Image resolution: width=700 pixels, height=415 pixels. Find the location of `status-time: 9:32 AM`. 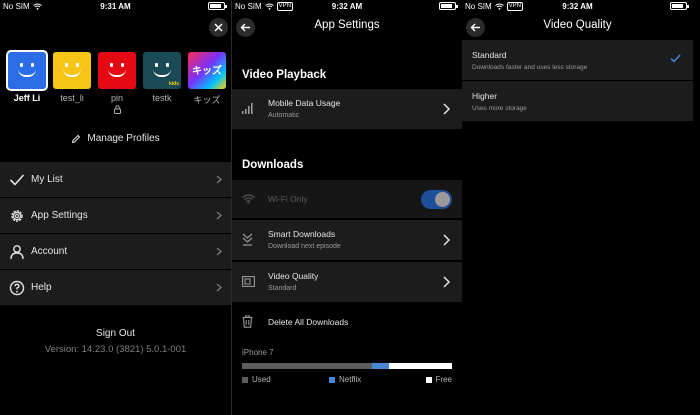

status-time: 9:32 AM is located at coordinates (577, 6).